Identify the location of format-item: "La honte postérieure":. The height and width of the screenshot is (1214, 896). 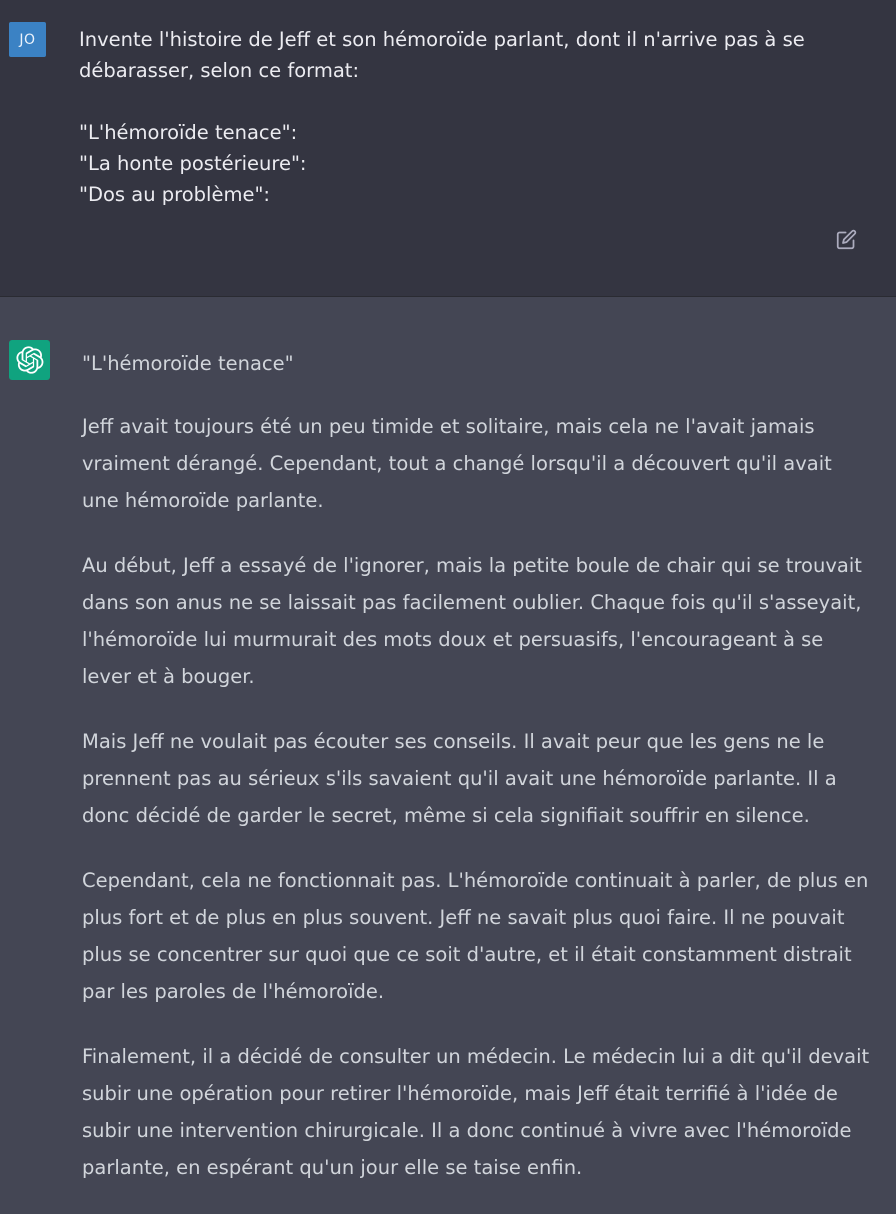
(193, 163).